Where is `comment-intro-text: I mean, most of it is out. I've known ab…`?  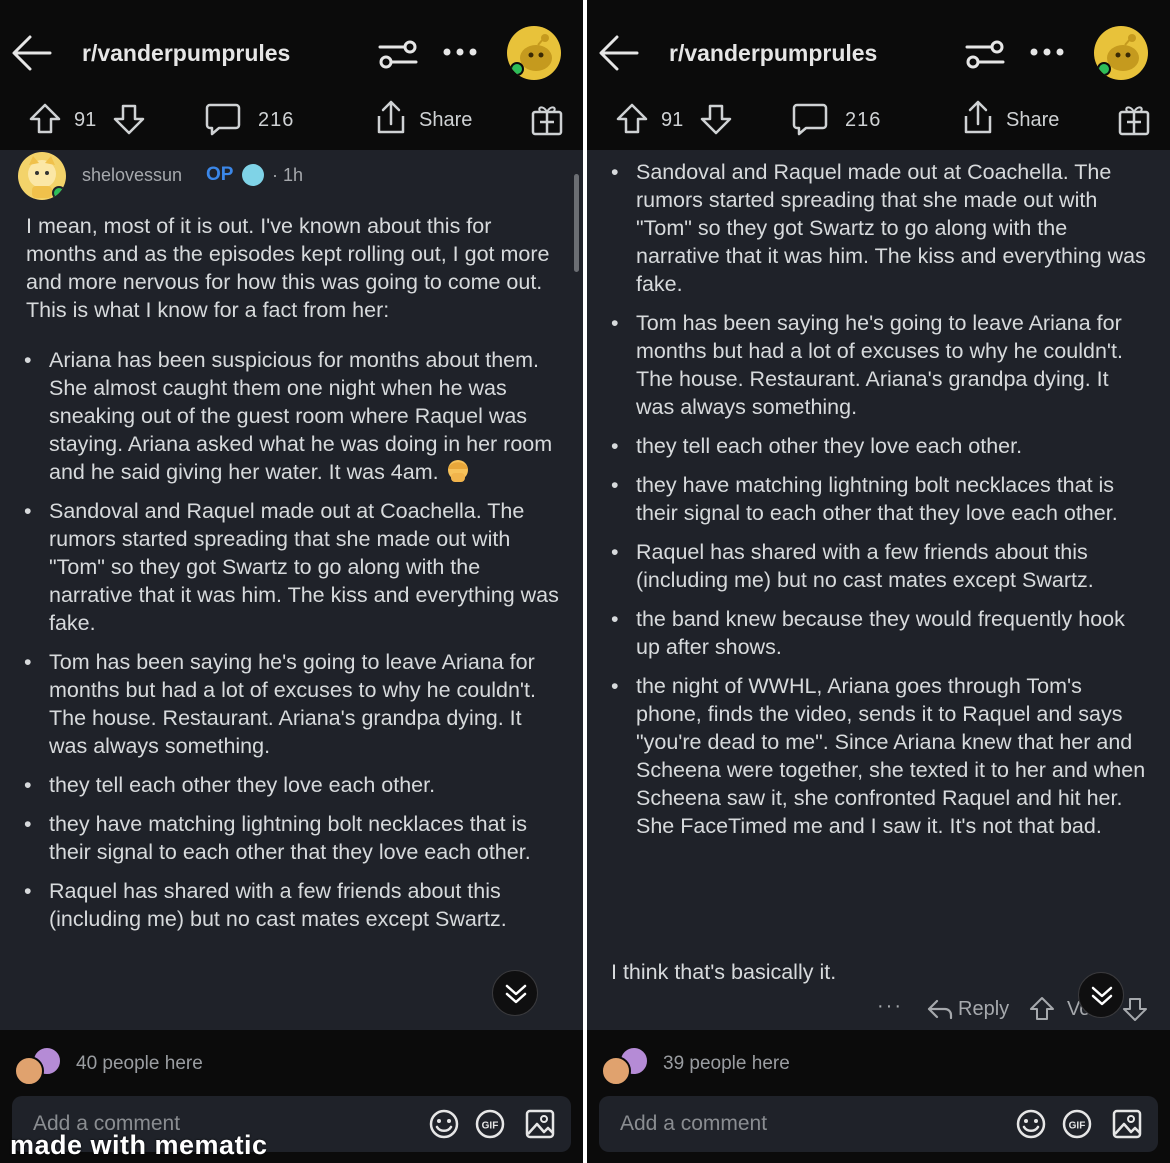
comment-intro-text: I mean, most of it is out. I've known ab… is located at coordinates (288, 268).